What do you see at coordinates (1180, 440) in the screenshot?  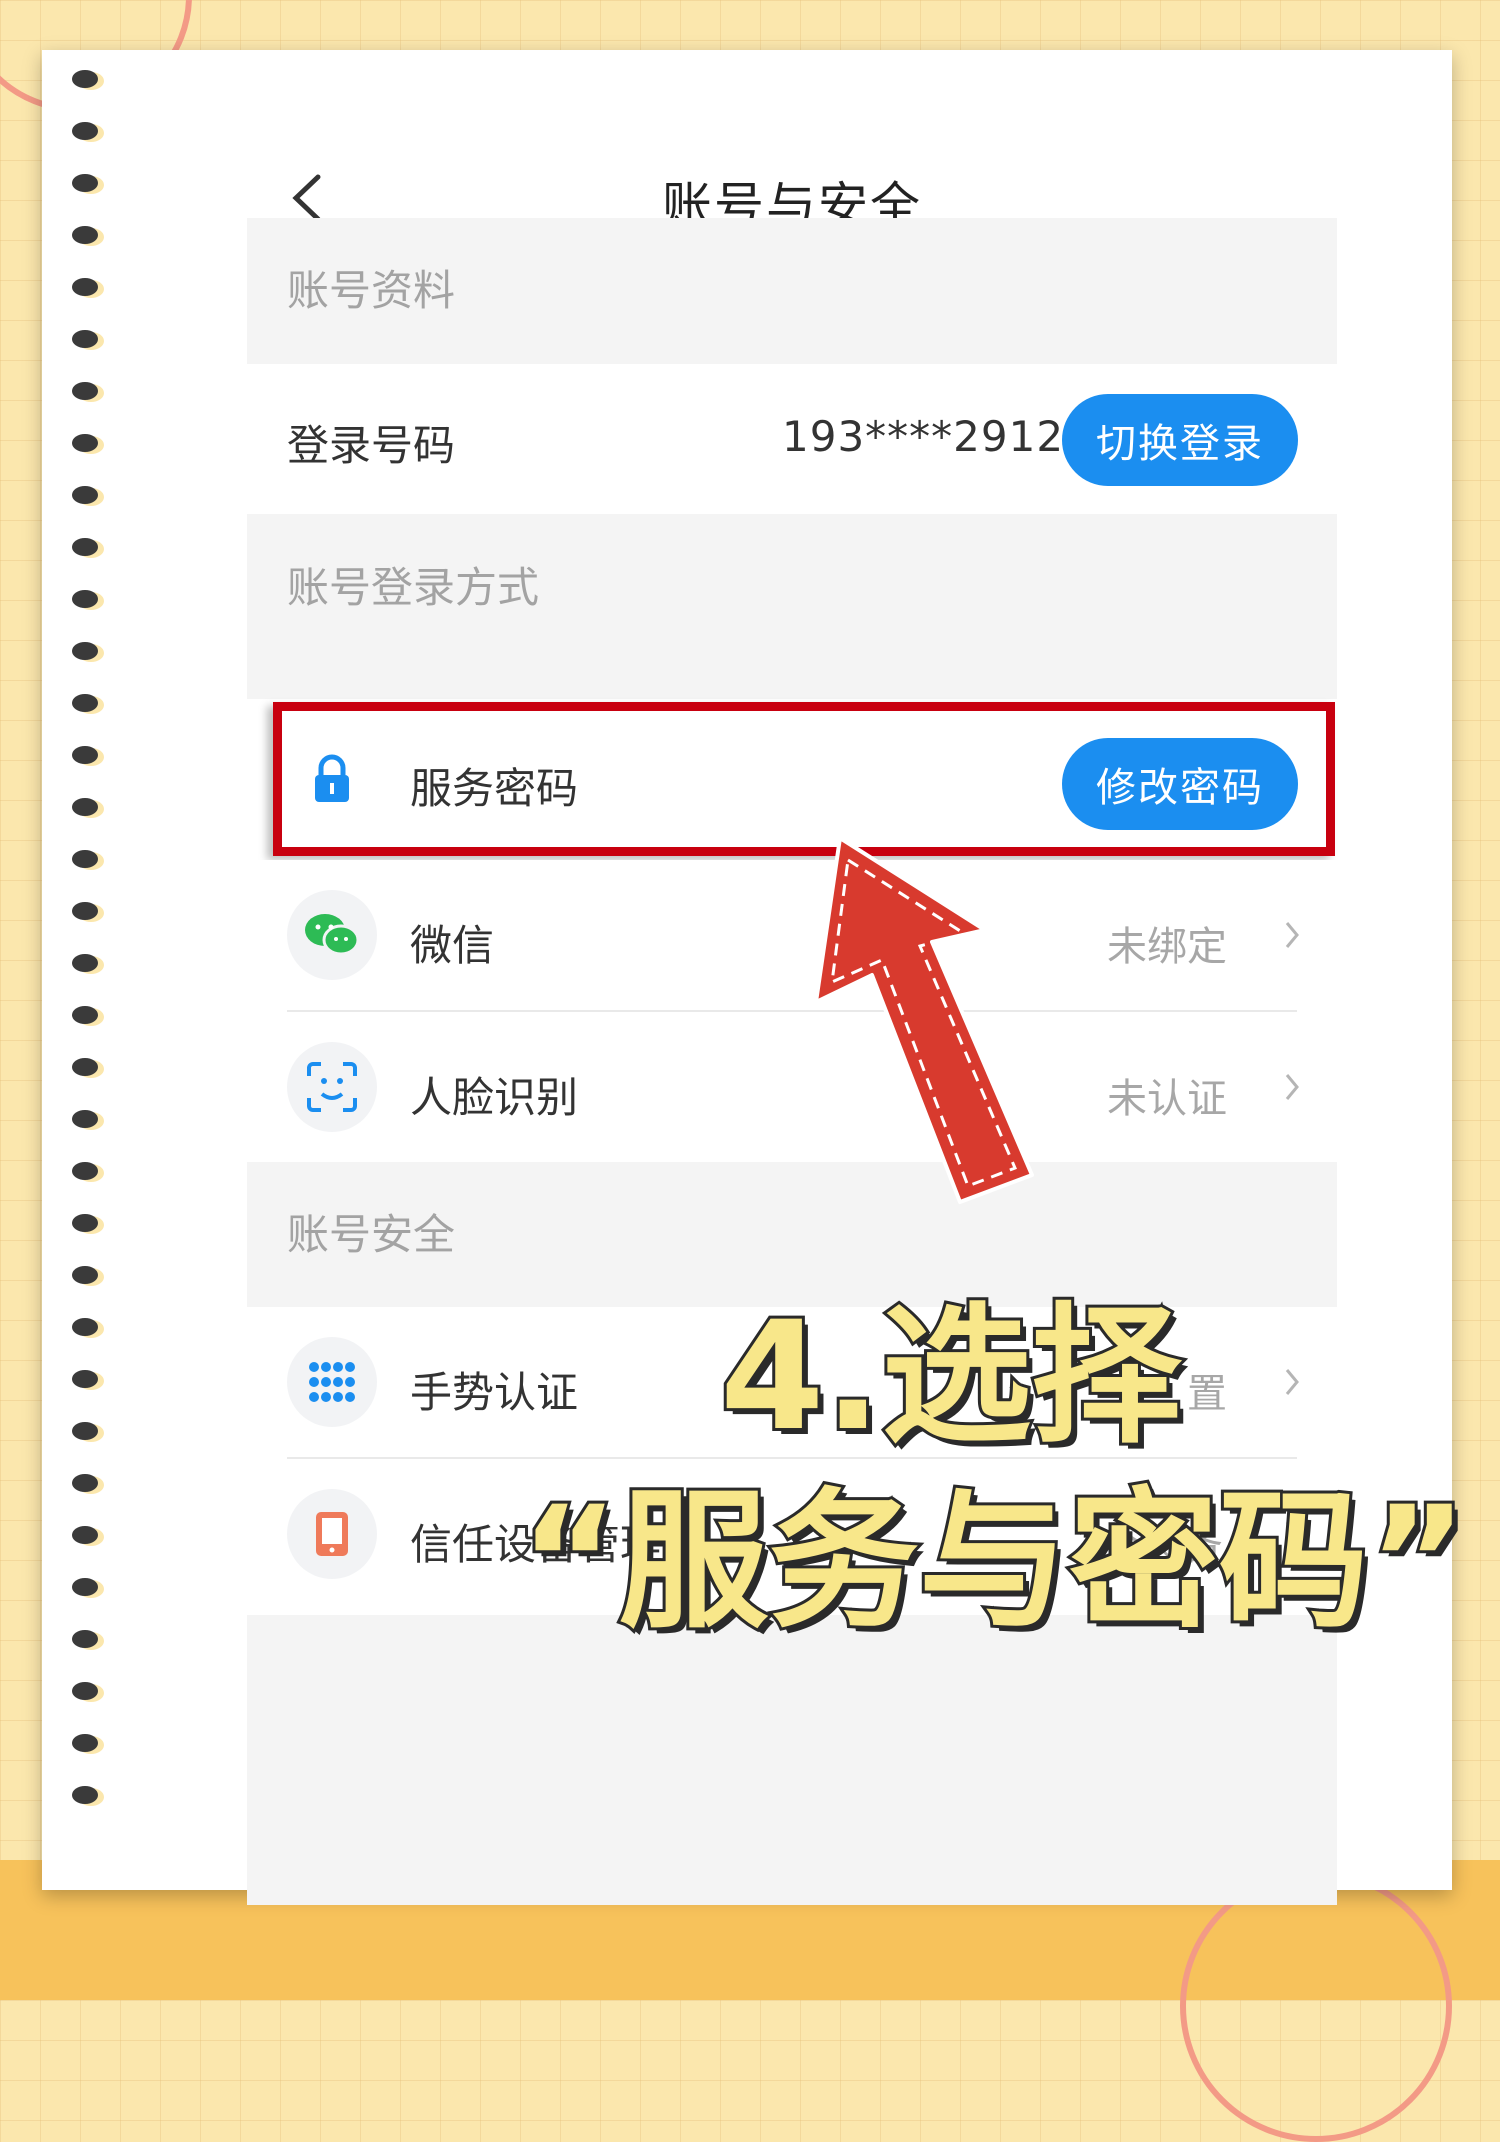 I see `switch-login-button: 切换登录` at bounding box center [1180, 440].